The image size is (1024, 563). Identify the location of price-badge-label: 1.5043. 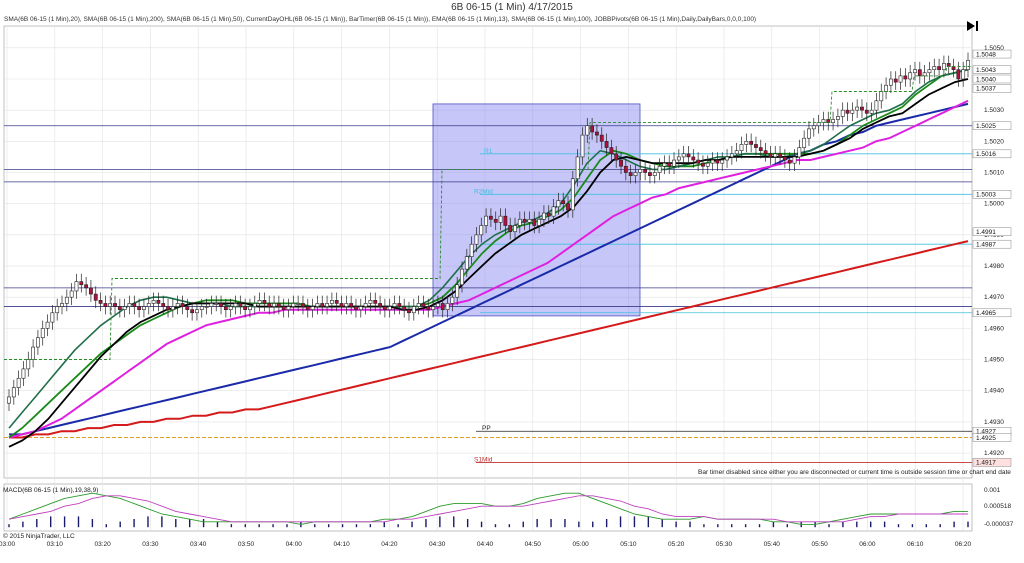
(986, 70).